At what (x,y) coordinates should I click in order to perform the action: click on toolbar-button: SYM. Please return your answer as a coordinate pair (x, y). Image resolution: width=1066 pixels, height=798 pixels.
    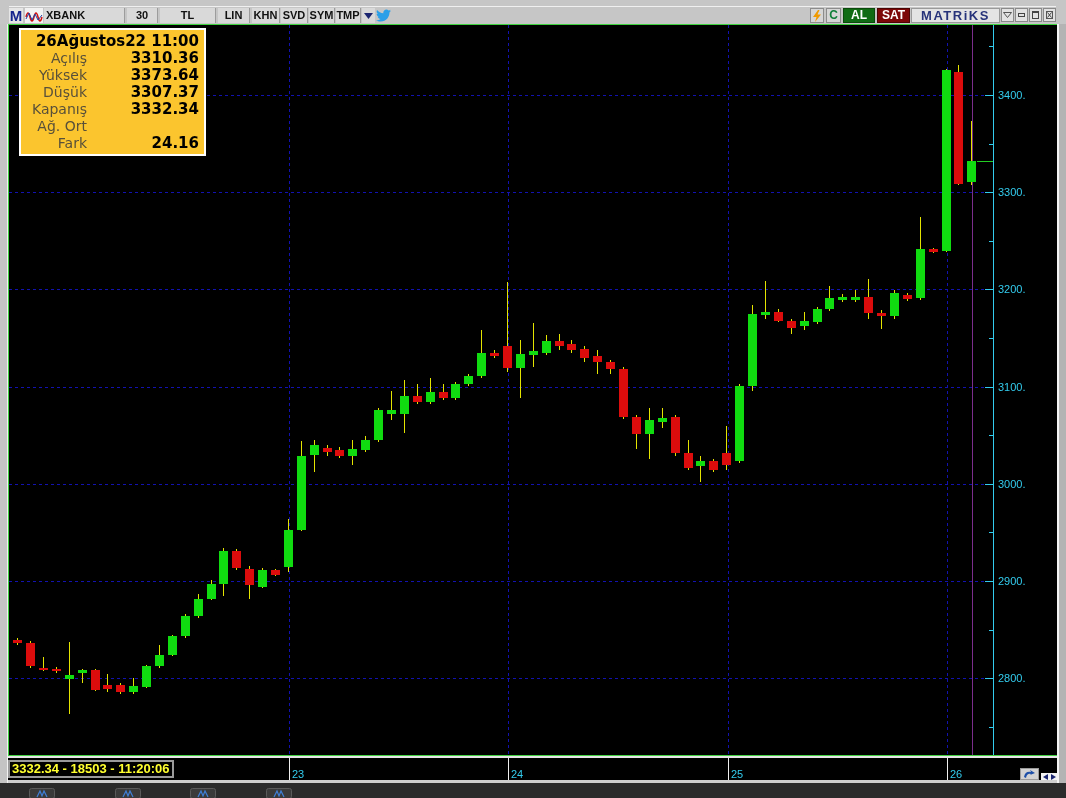
    Looking at the image, I should click on (322, 15).